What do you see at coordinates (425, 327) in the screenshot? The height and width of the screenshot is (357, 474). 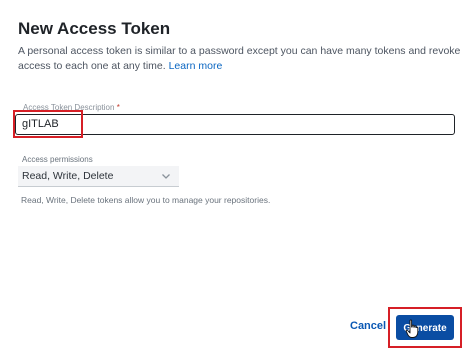 I see `generate-button: Generate` at bounding box center [425, 327].